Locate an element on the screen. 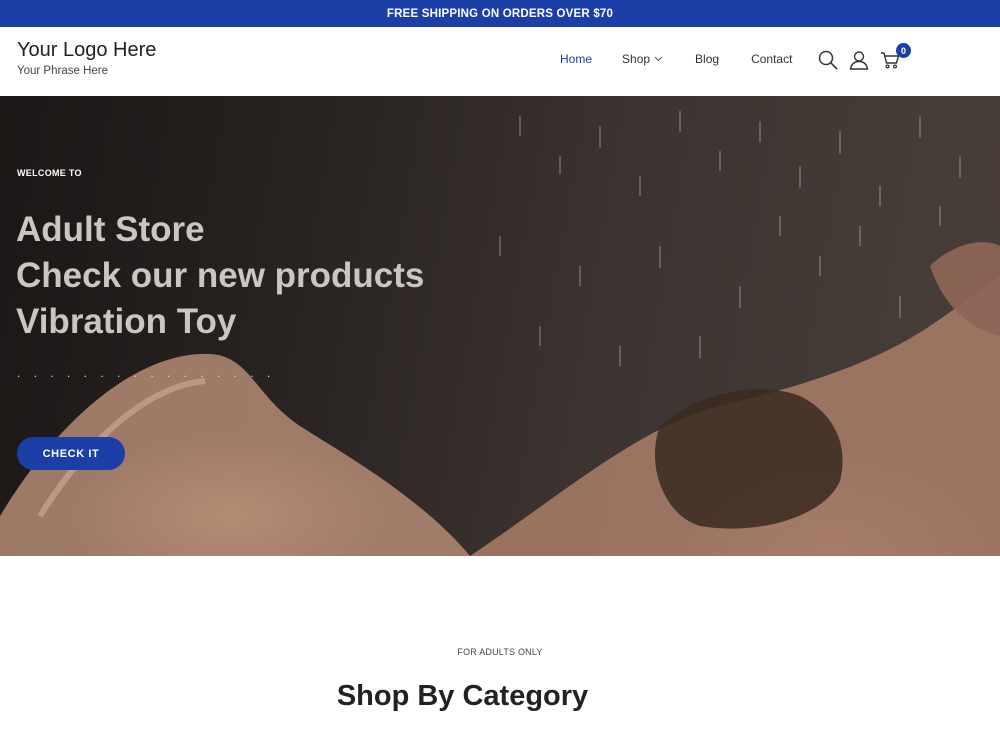  header-icons: 0 is located at coordinates (864, 56).